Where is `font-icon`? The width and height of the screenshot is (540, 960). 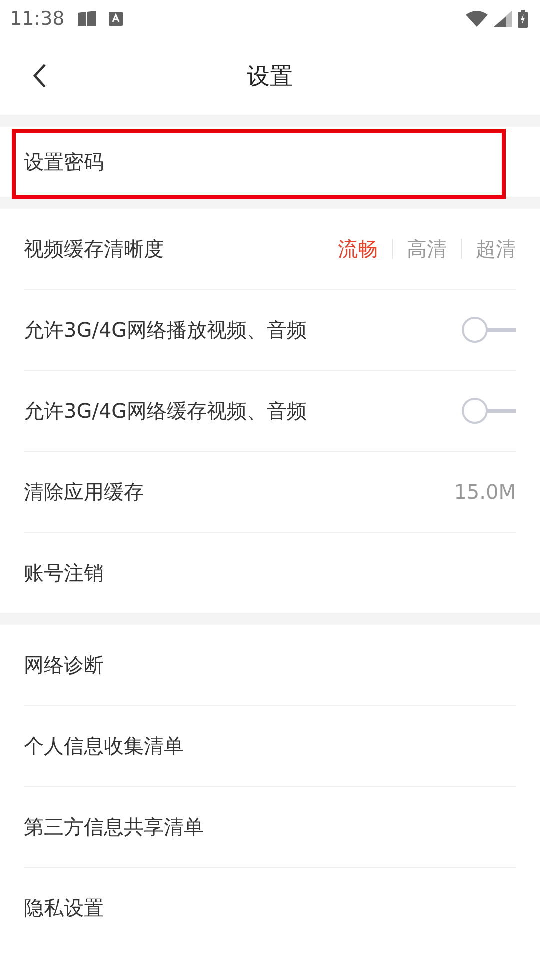
font-icon is located at coordinates (115, 19).